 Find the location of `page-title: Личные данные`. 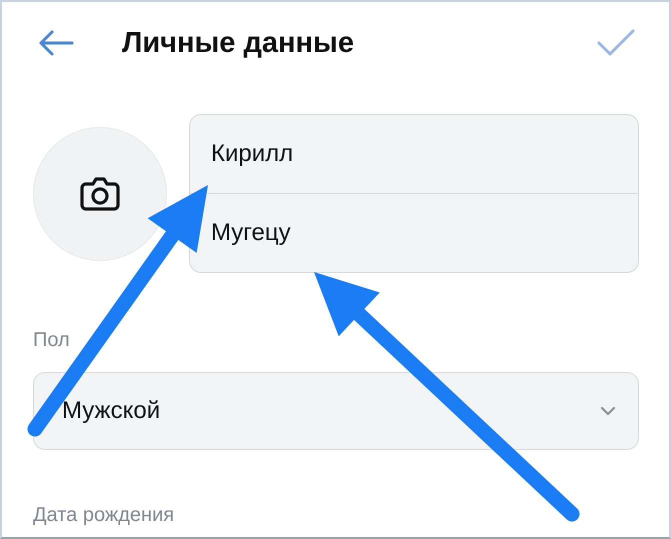

page-title: Личные данные is located at coordinates (238, 43).